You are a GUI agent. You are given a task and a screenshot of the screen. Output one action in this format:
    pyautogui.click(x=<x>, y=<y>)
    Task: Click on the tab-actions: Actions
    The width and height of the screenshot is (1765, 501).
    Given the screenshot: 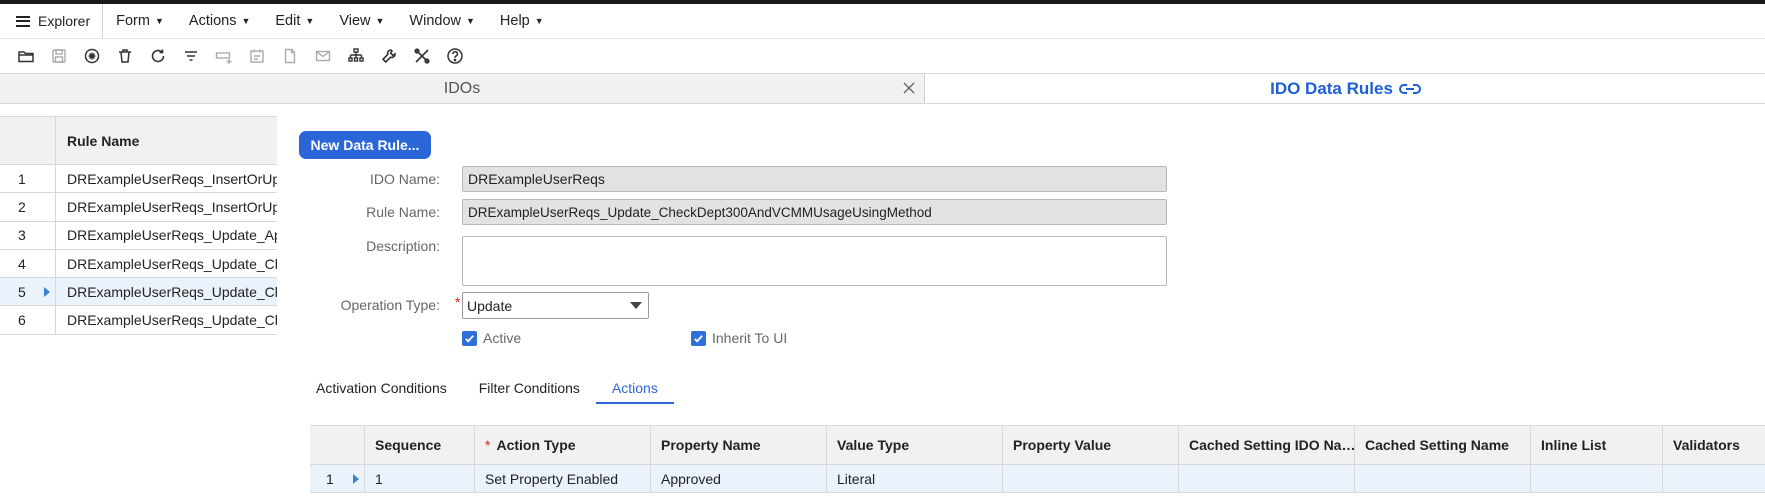 What is the action you would take?
    pyautogui.click(x=634, y=392)
    